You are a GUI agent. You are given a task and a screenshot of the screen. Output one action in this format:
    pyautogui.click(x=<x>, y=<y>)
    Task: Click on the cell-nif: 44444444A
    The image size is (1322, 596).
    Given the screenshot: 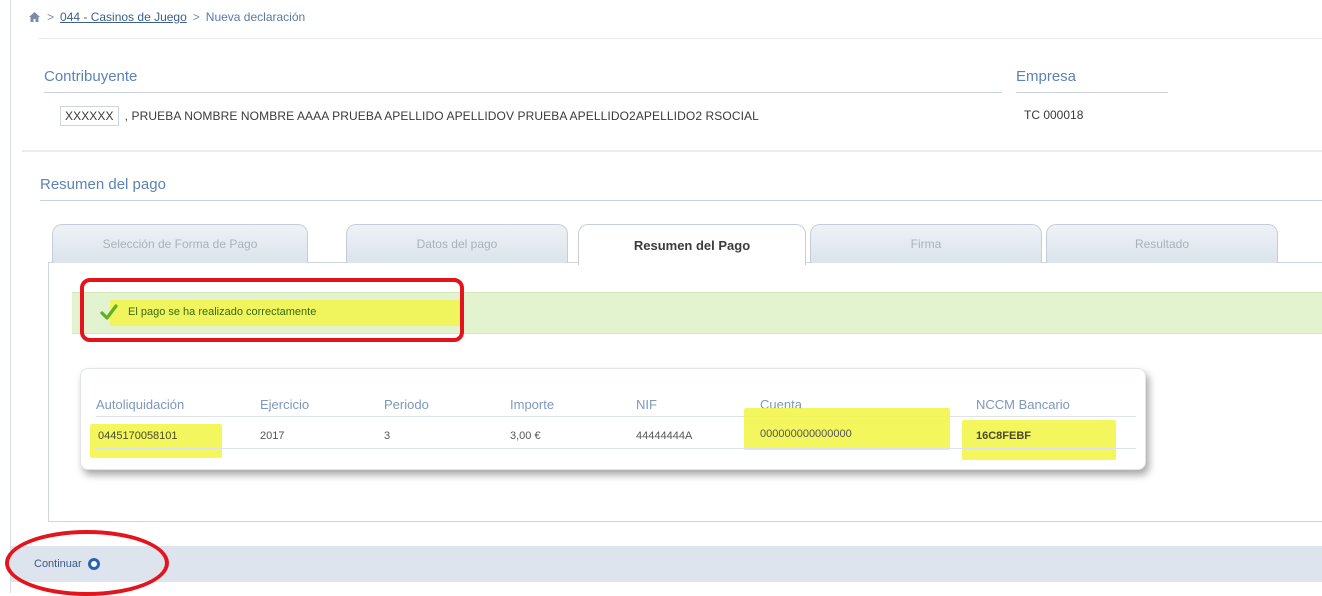 What is the action you would take?
    pyautogui.click(x=664, y=436)
    